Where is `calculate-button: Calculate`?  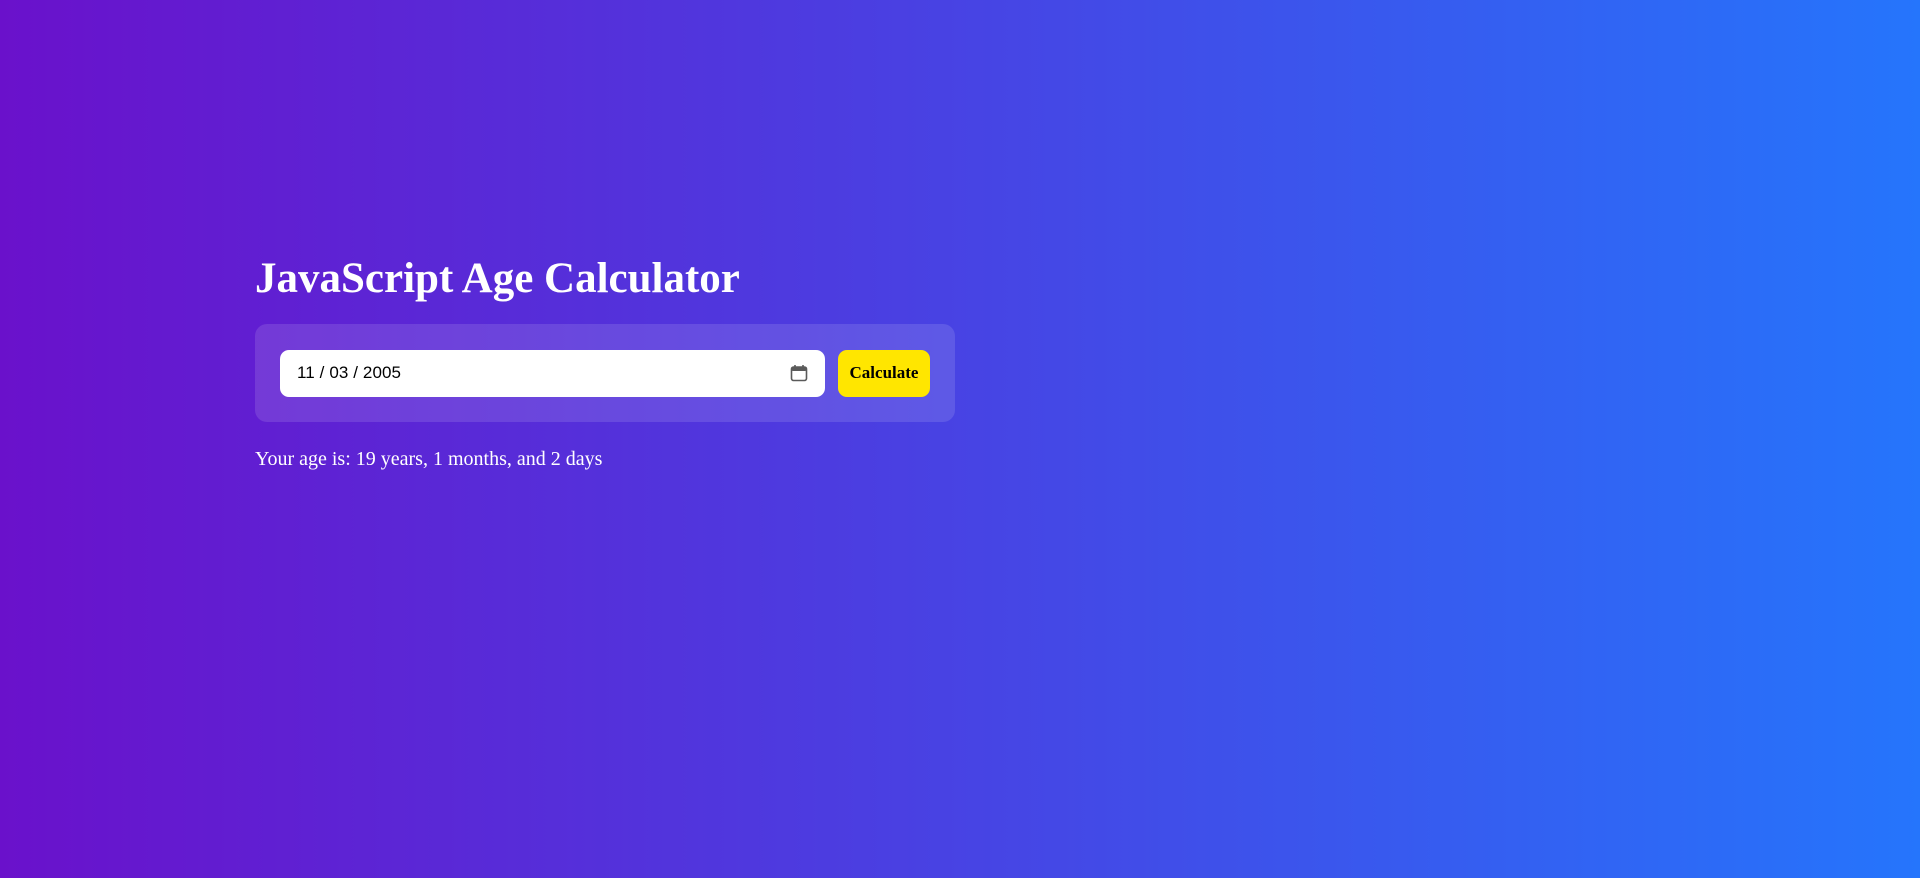 calculate-button: Calculate is located at coordinates (884, 373).